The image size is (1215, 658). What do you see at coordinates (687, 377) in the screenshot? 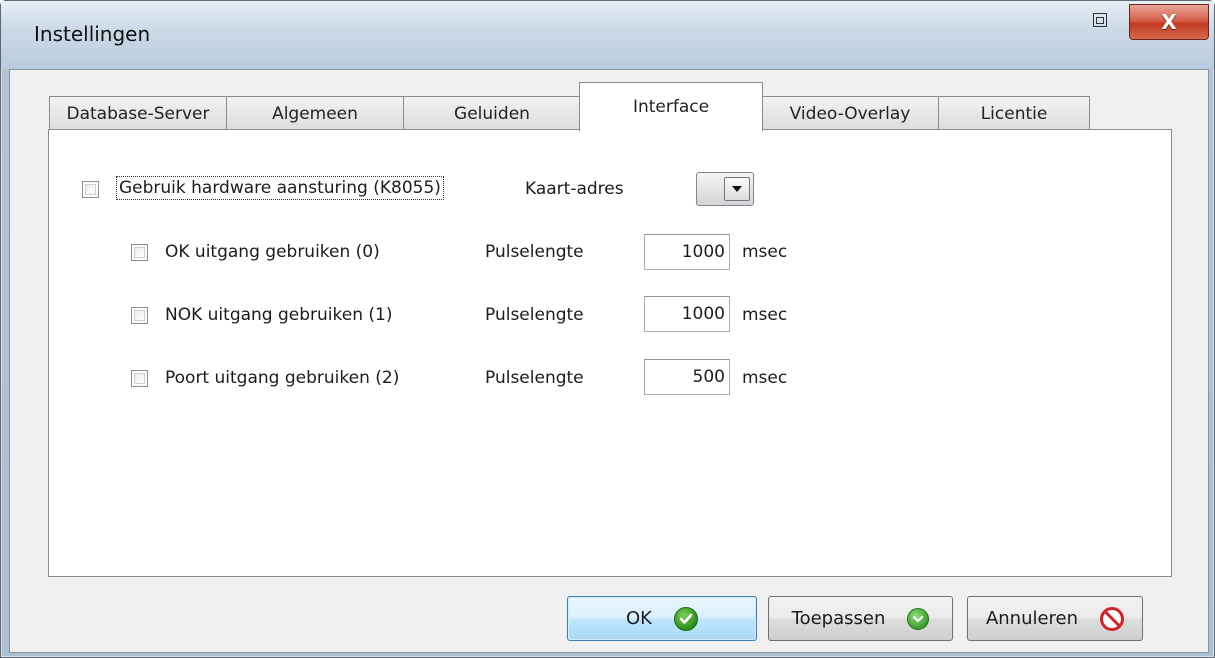
I see `port-pulse-input: 500` at bounding box center [687, 377].